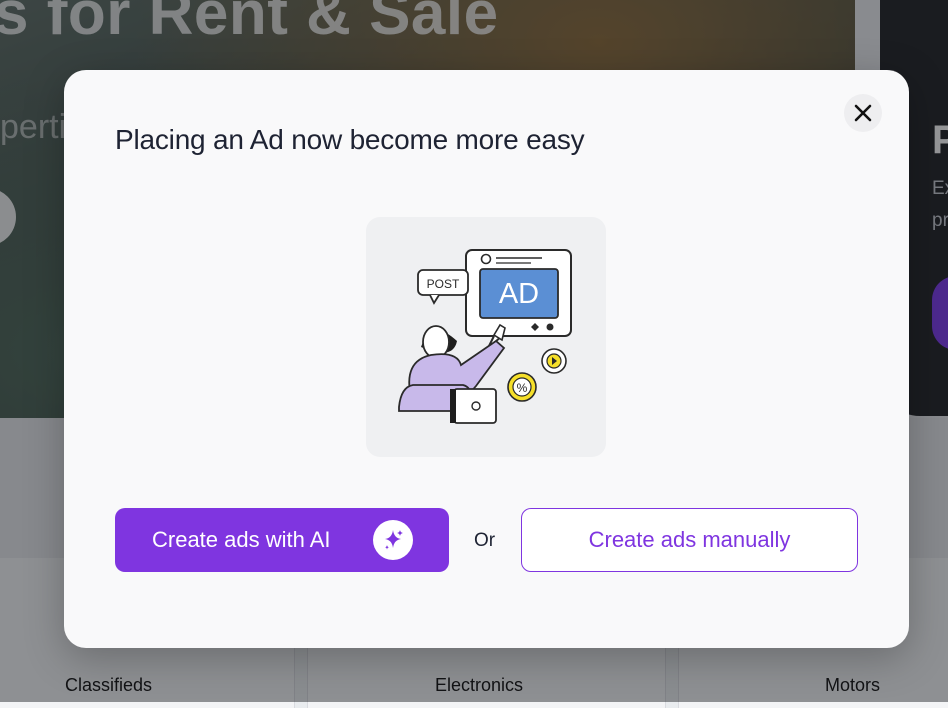 The image size is (948, 708). What do you see at coordinates (350, 139) in the screenshot?
I see `modal-title: Placing an Ad now become more easy` at bounding box center [350, 139].